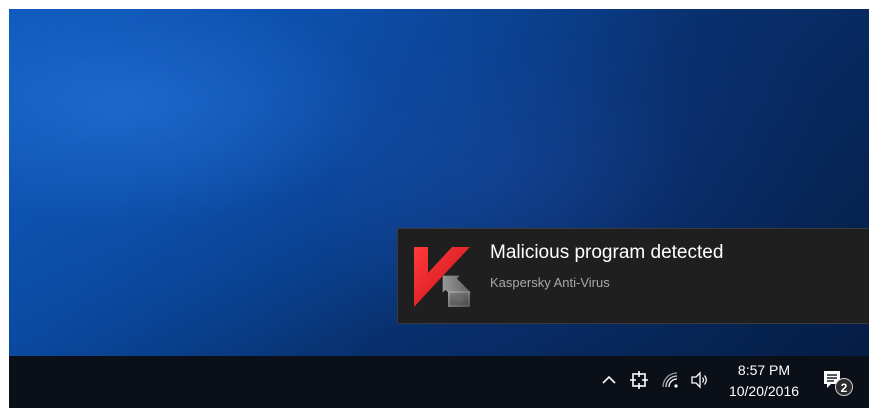  Describe the element at coordinates (550, 282) in the screenshot. I see `notification-source: Kaspersky Anti-Virus` at that location.